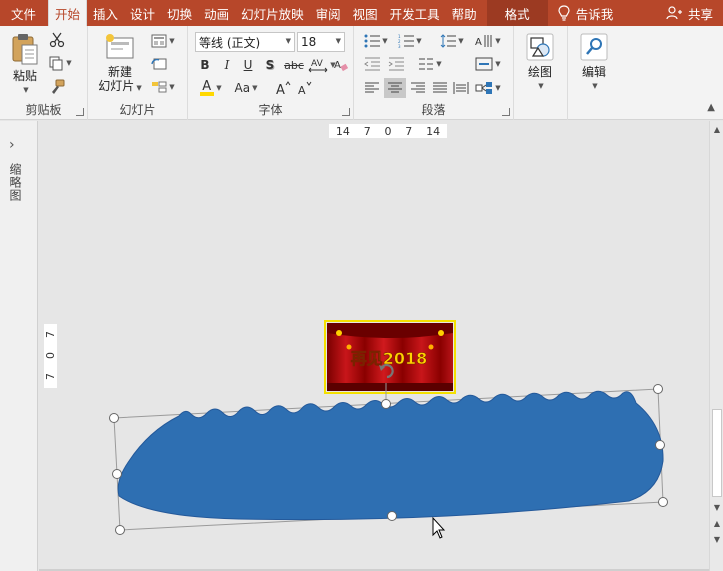  Describe the element at coordinates (716, 523) in the screenshot. I see `previous-slide-icon: ▲` at that location.